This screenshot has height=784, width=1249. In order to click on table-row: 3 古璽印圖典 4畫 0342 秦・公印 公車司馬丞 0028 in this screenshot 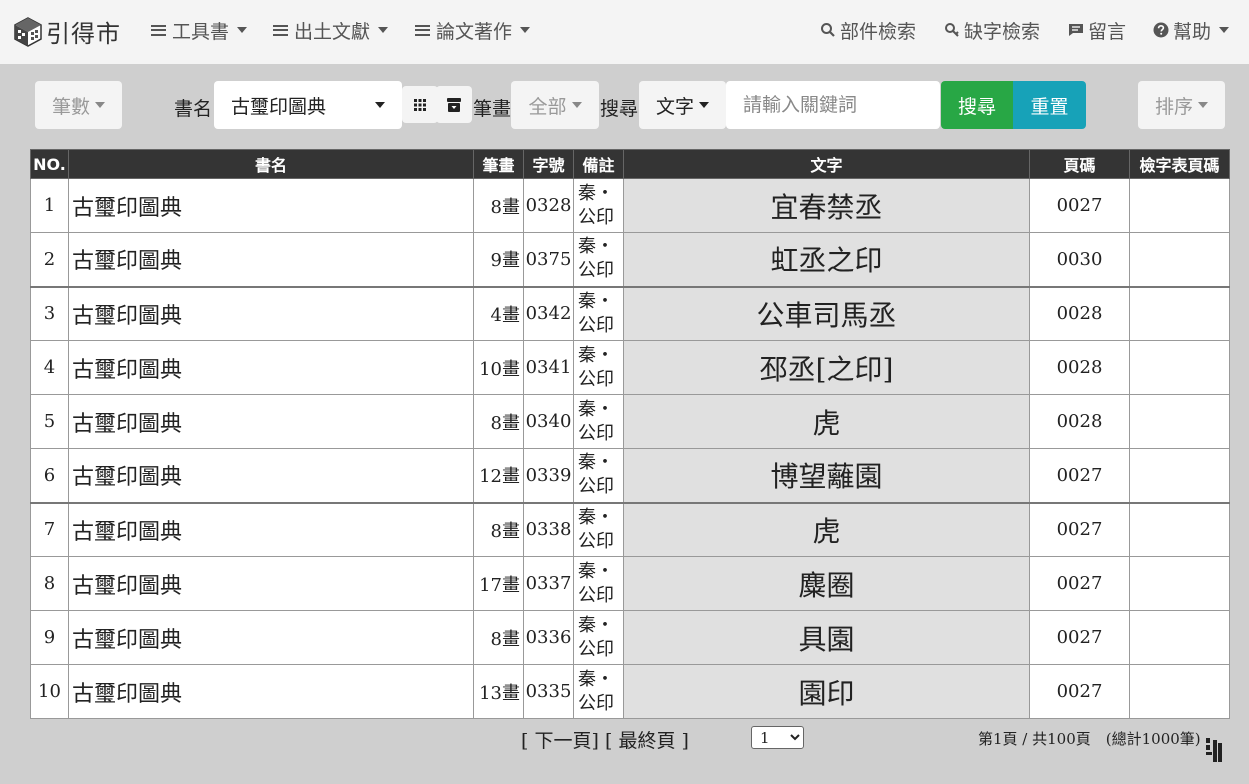, I will do `click(630, 313)`.